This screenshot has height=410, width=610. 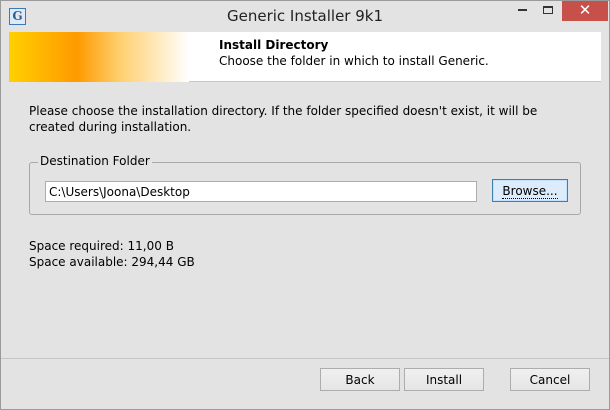 I want to click on close-icon: ✕, so click(x=585, y=10).